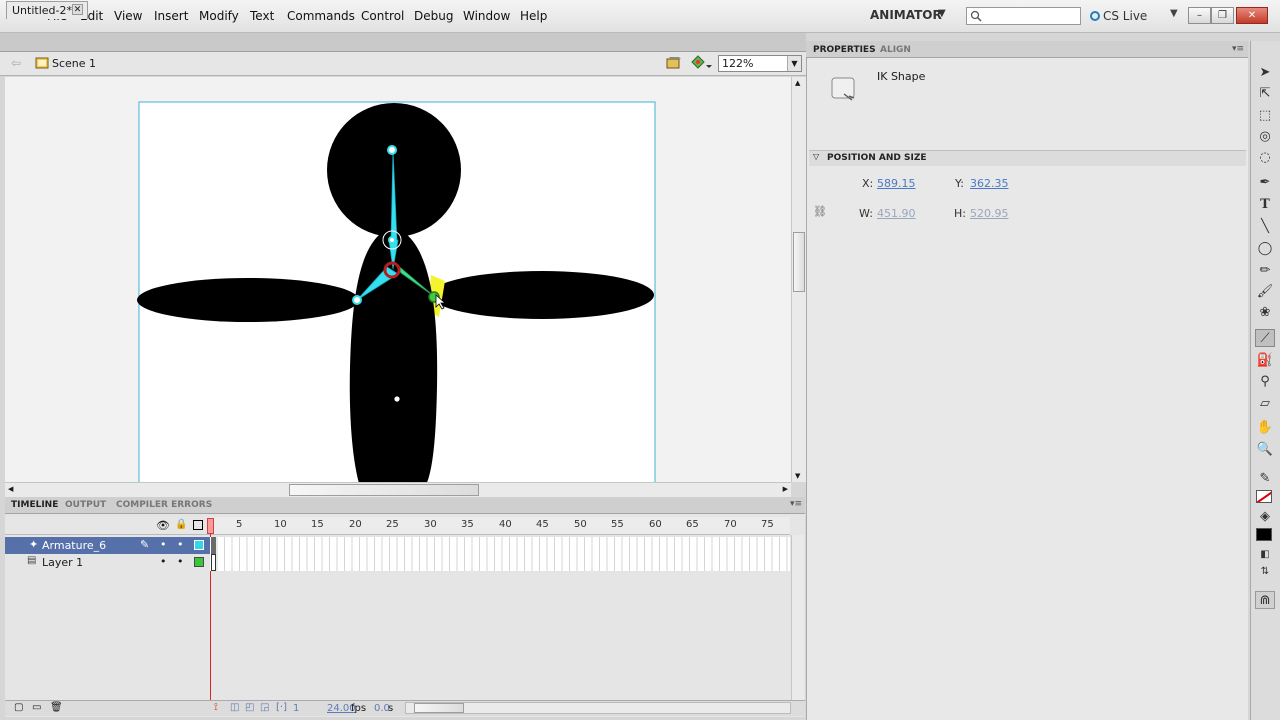 The height and width of the screenshot is (720, 1280). I want to click on hand-tool-icon: ✋, so click(1265, 428).